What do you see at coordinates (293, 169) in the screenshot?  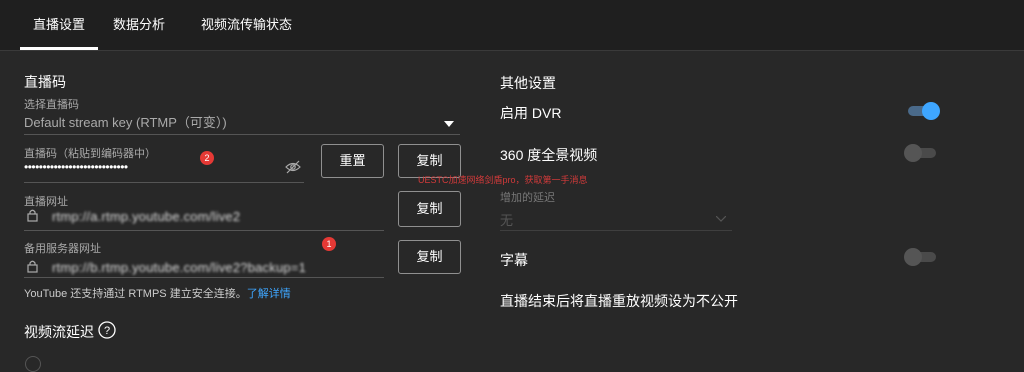 I see `visibility-off-icon` at bounding box center [293, 169].